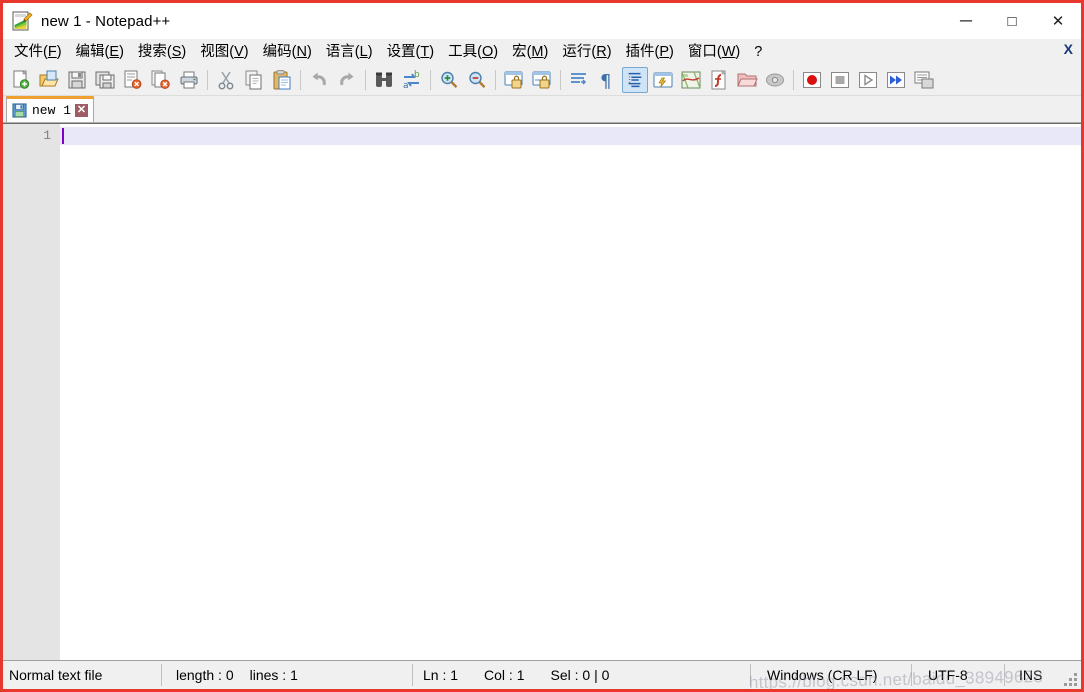 The height and width of the screenshot is (692, 1084). I want to click on cut-icon, so click(226, 80).